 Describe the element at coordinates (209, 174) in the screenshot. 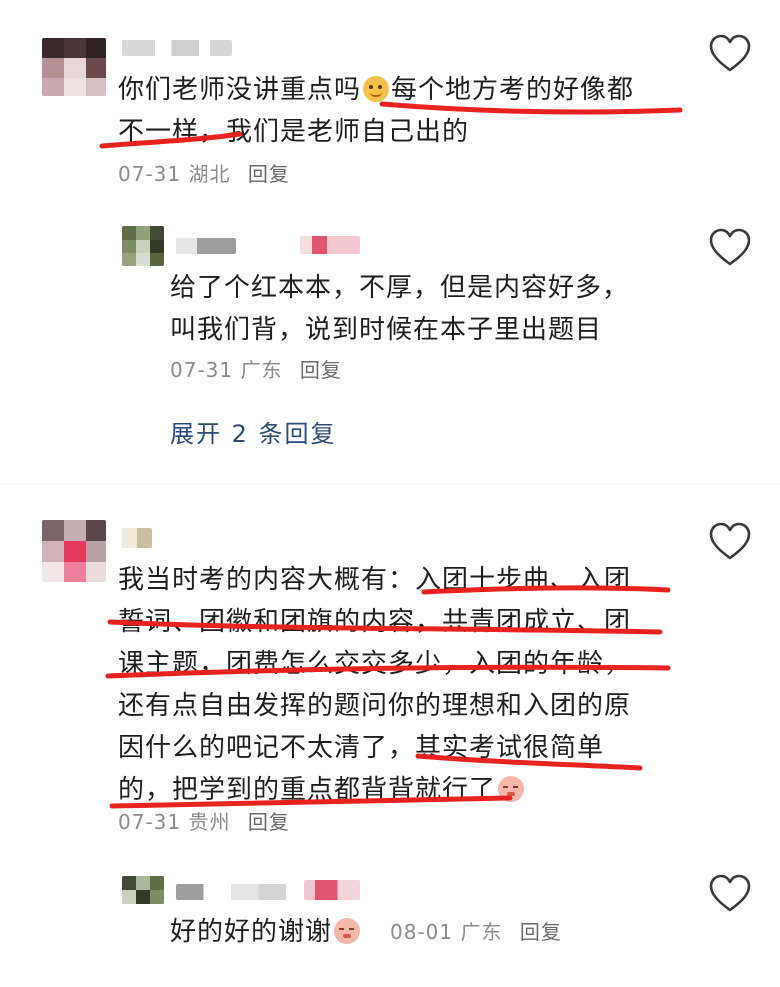

I see `comment-region: 湖北` at that location.